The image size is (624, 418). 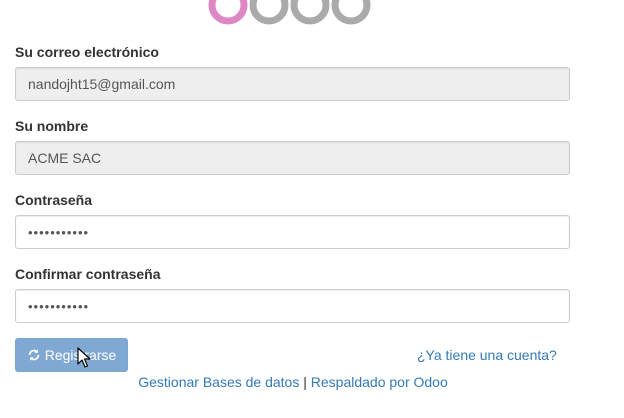 What do you see at coordinates (54, 200) in the screenshot?
I see `password-label: Contraseña` at bounding box center [54, 200].